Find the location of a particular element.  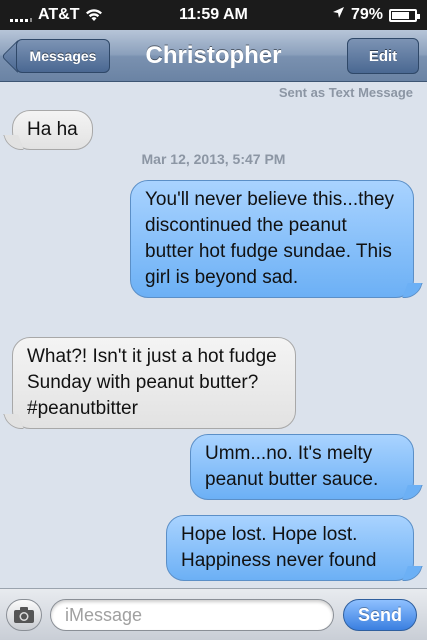

status-right: 79% is located at coordinates (376, 15).